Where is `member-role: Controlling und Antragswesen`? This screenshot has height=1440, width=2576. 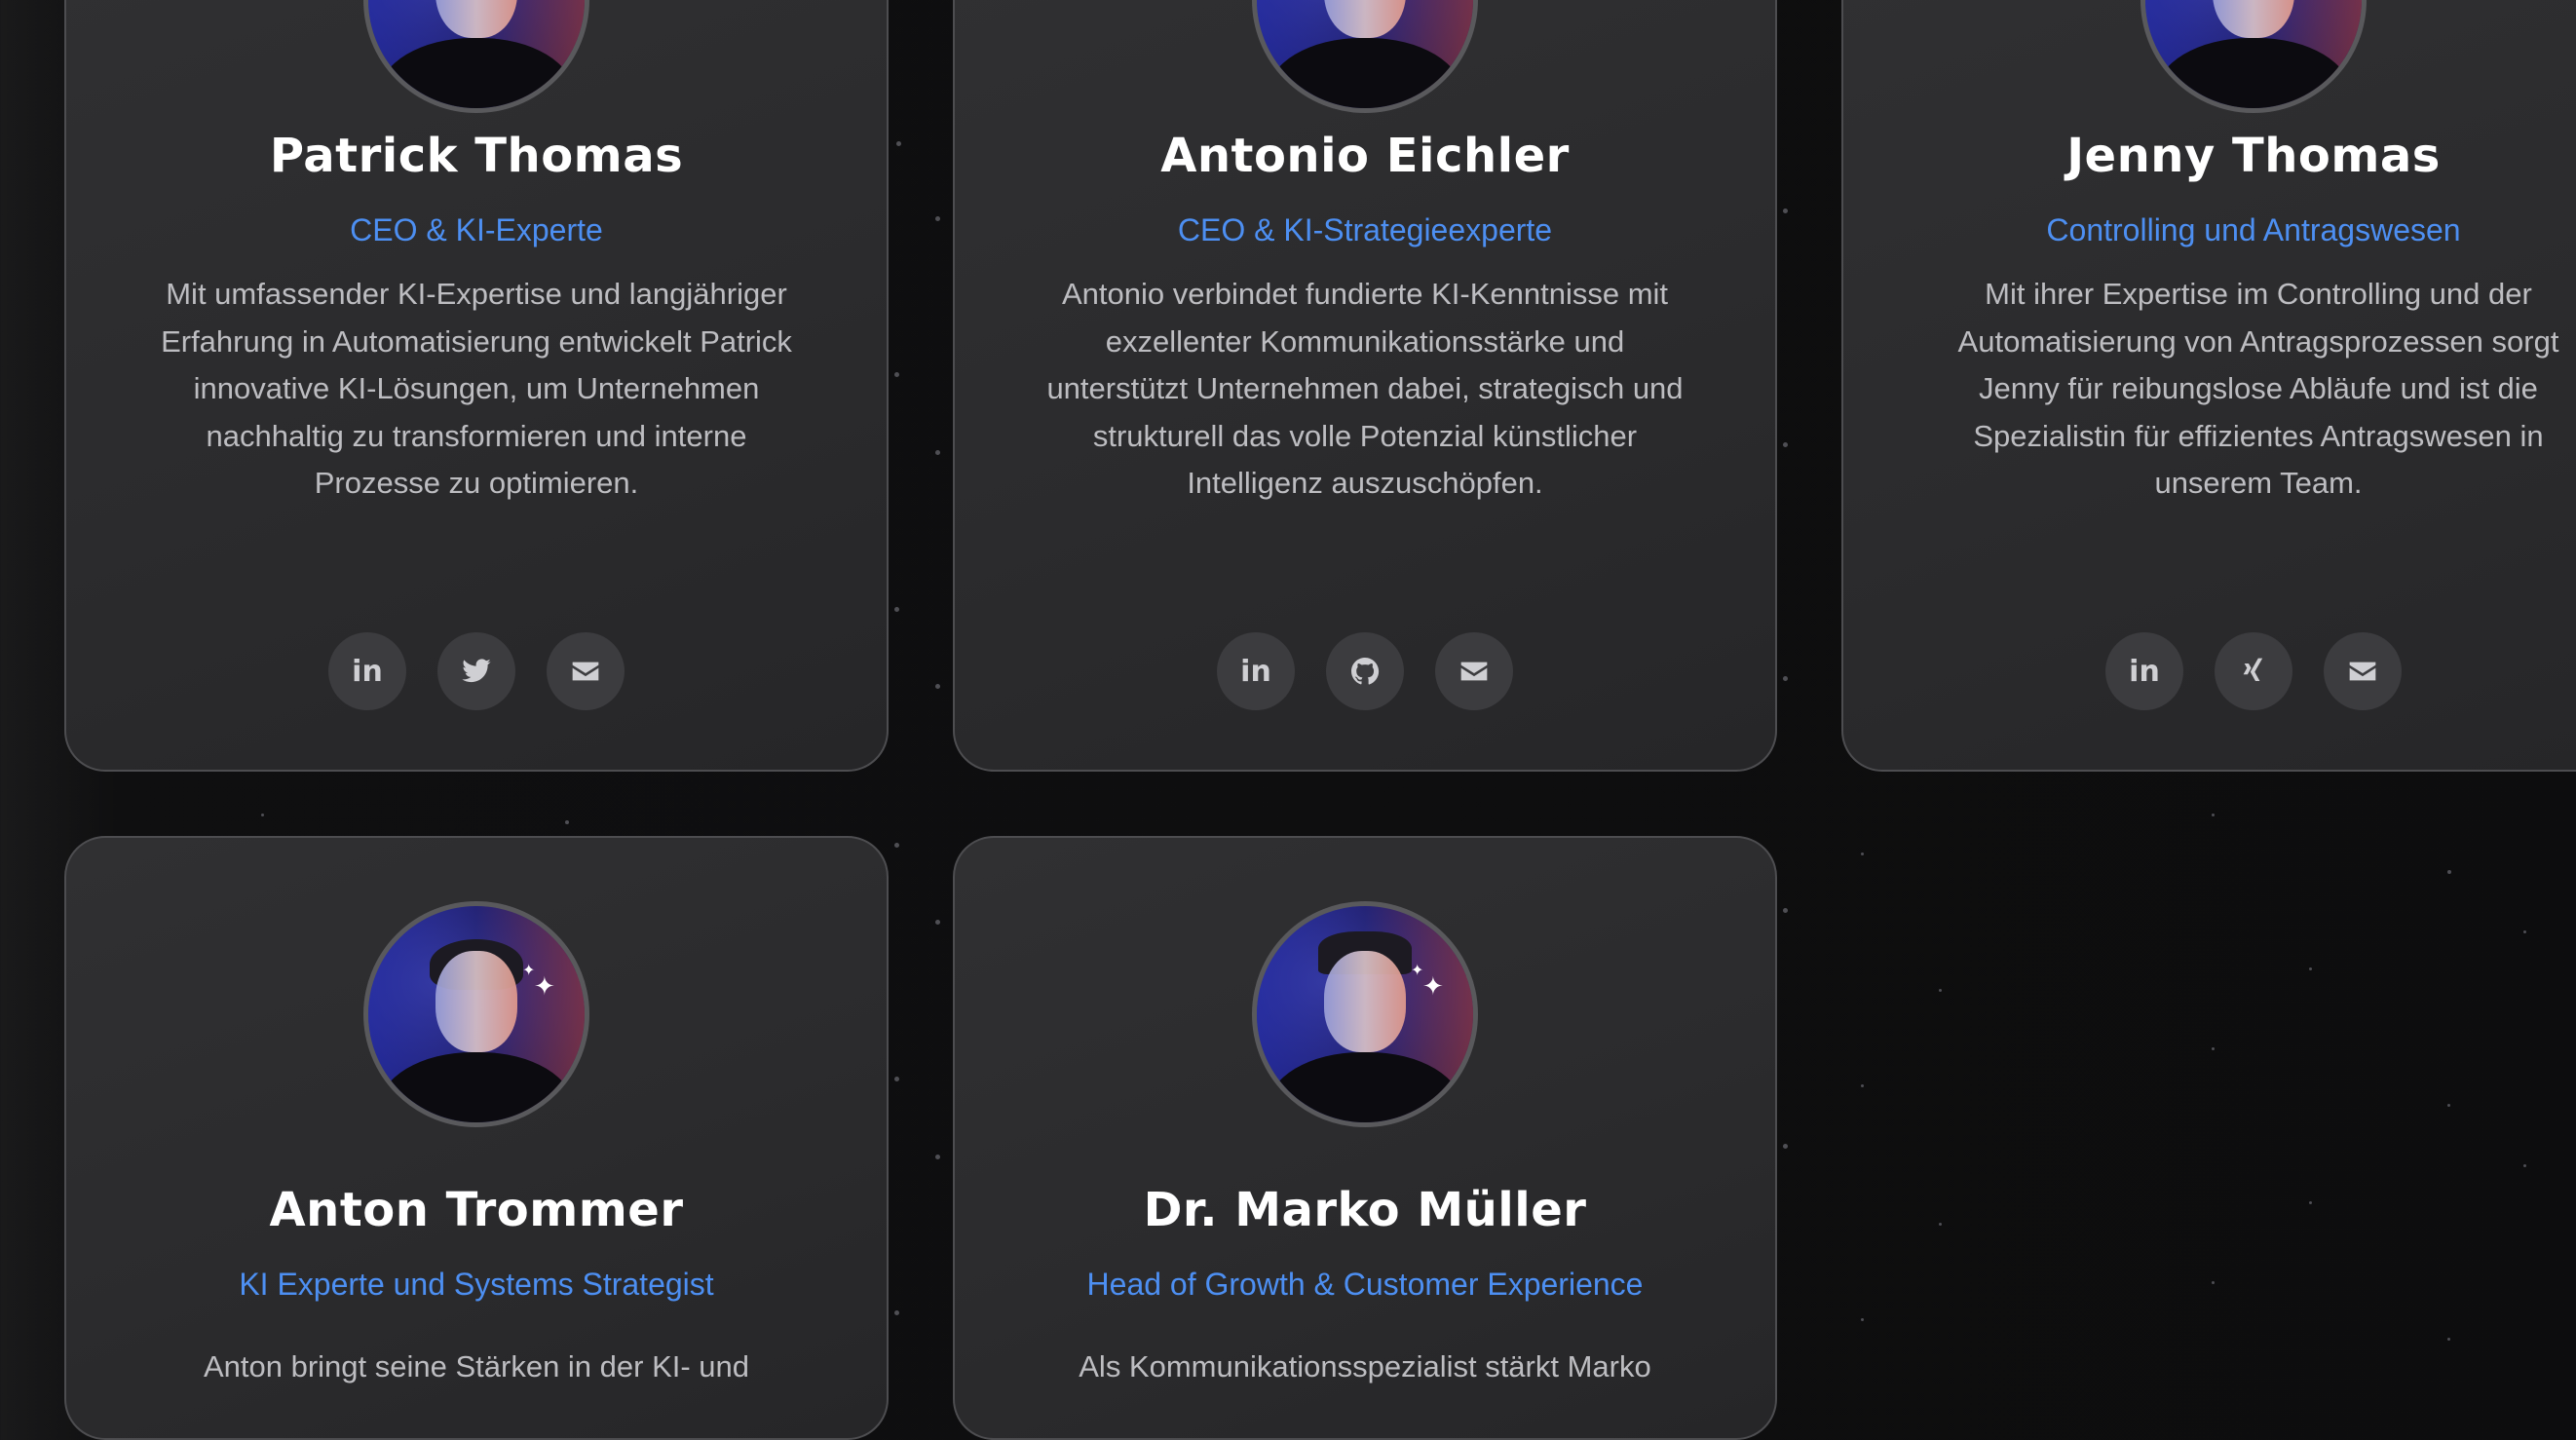
member-role: Controlling und Antragswesen is located at coordinates (2253, 229).